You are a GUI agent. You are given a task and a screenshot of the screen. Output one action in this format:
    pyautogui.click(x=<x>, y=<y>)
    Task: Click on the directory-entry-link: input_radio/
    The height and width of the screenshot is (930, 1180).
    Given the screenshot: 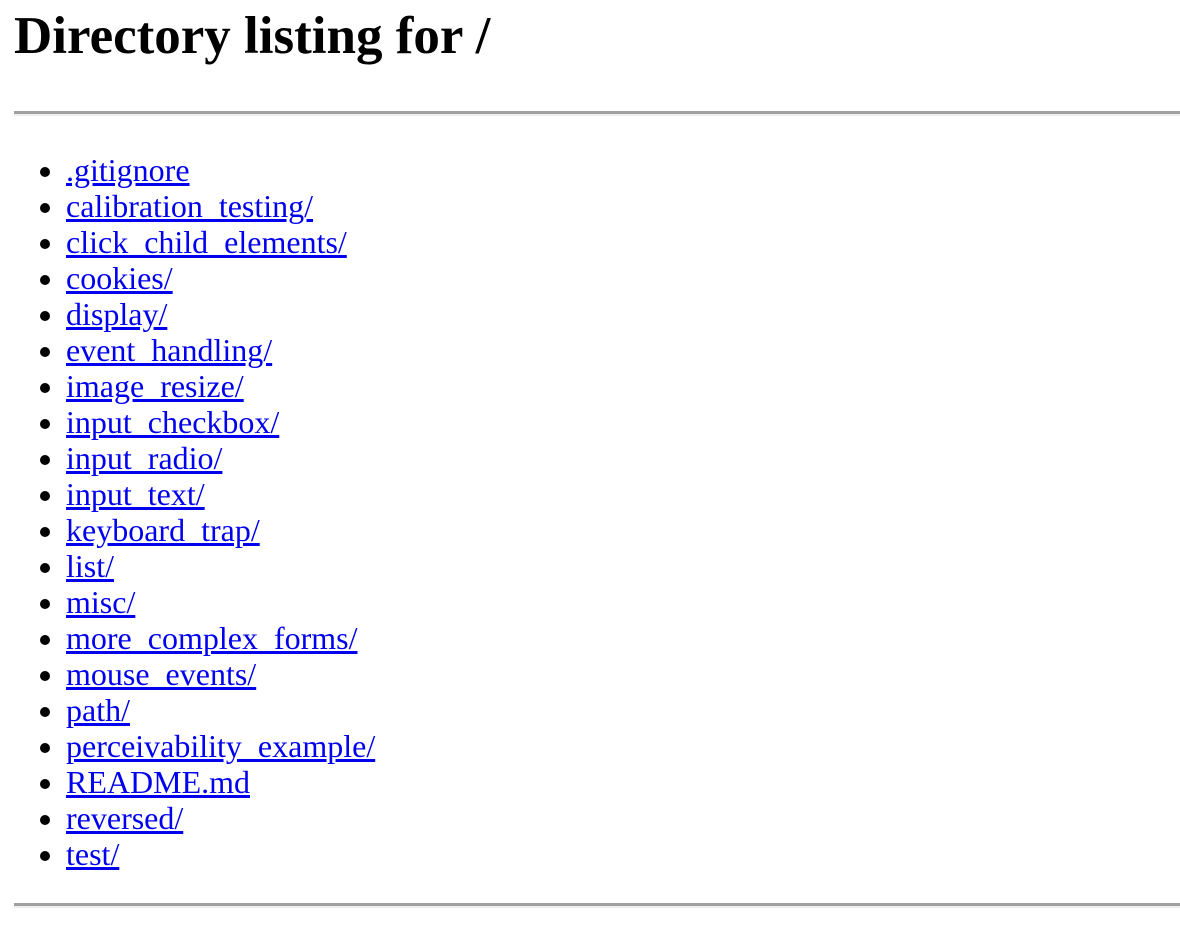 What is the action you would take?
    pyautogui.click(x=144, y=458)
    